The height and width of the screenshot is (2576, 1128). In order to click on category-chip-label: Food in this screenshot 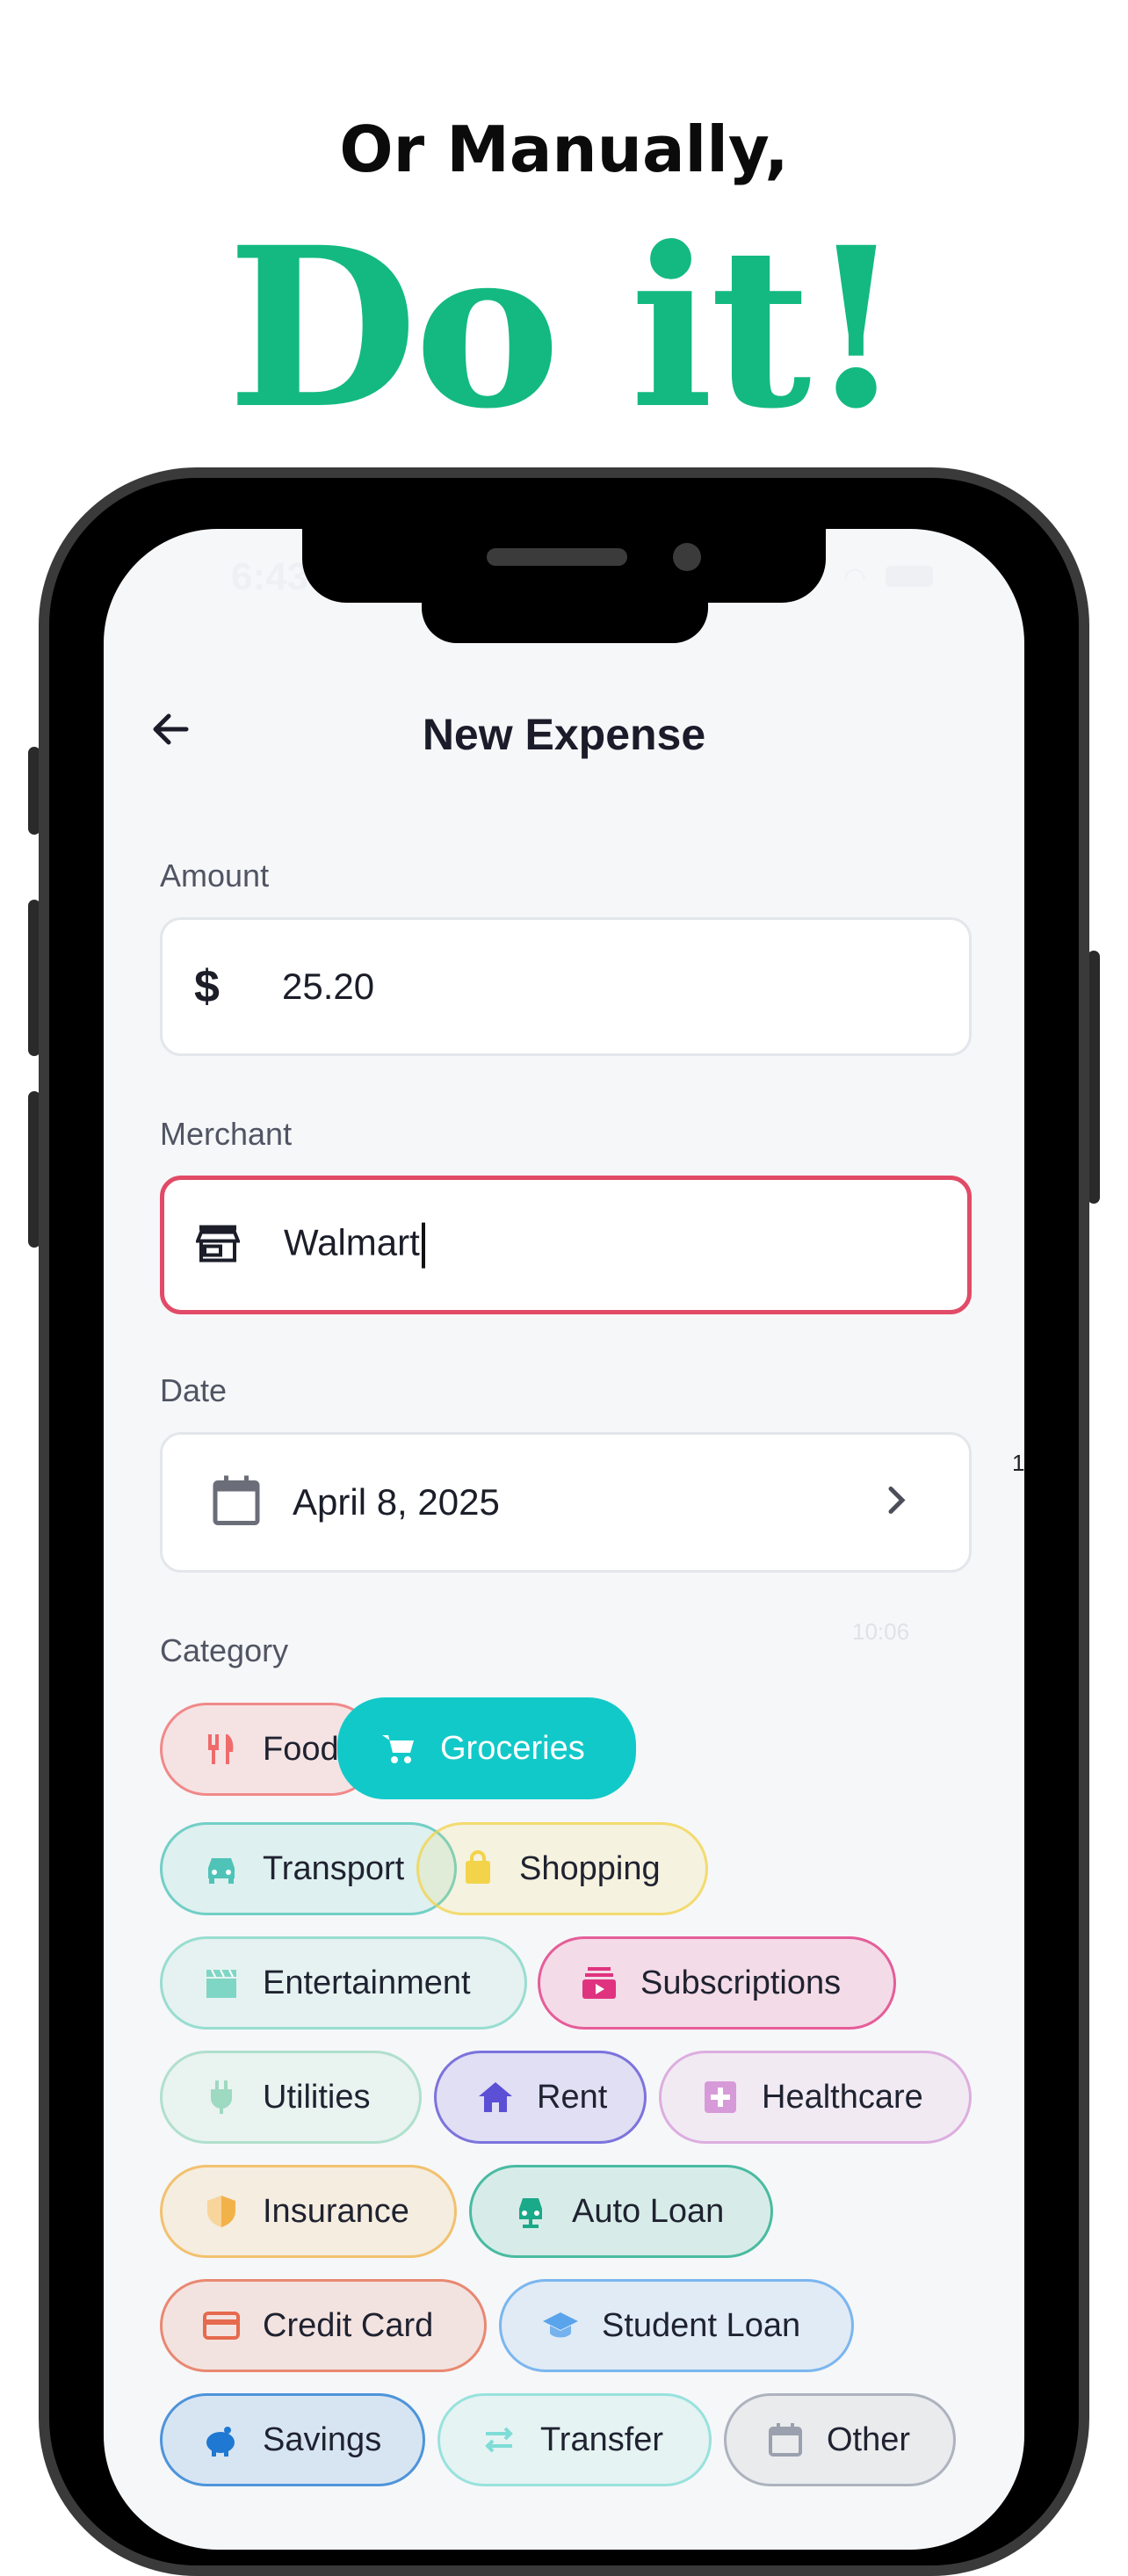, I will do `click(301, 1749)`.